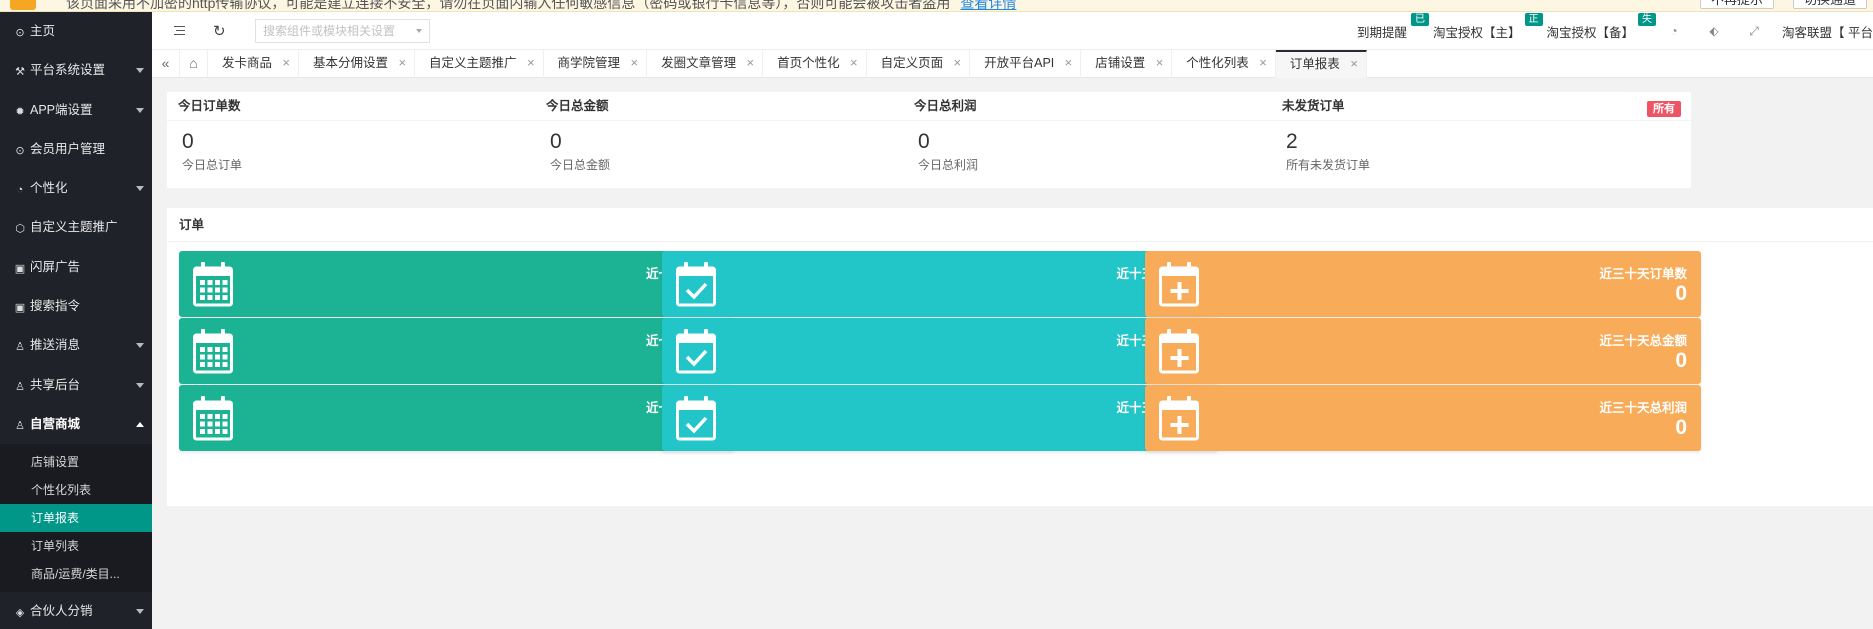 This screenshot has height=629, width=1873. Describe the element at coordinates (20, 425) in the screenshot. I see `user-icon: ♙` at that location.